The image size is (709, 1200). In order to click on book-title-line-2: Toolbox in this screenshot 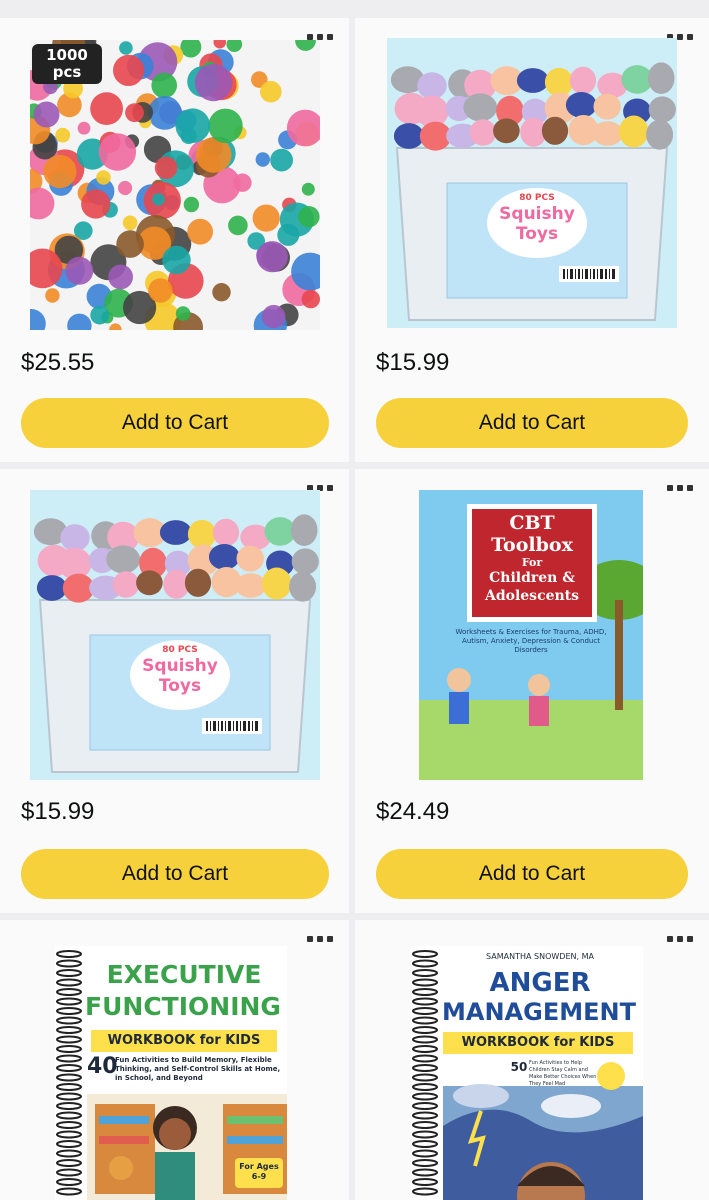, I will do `click(532, 545)`.